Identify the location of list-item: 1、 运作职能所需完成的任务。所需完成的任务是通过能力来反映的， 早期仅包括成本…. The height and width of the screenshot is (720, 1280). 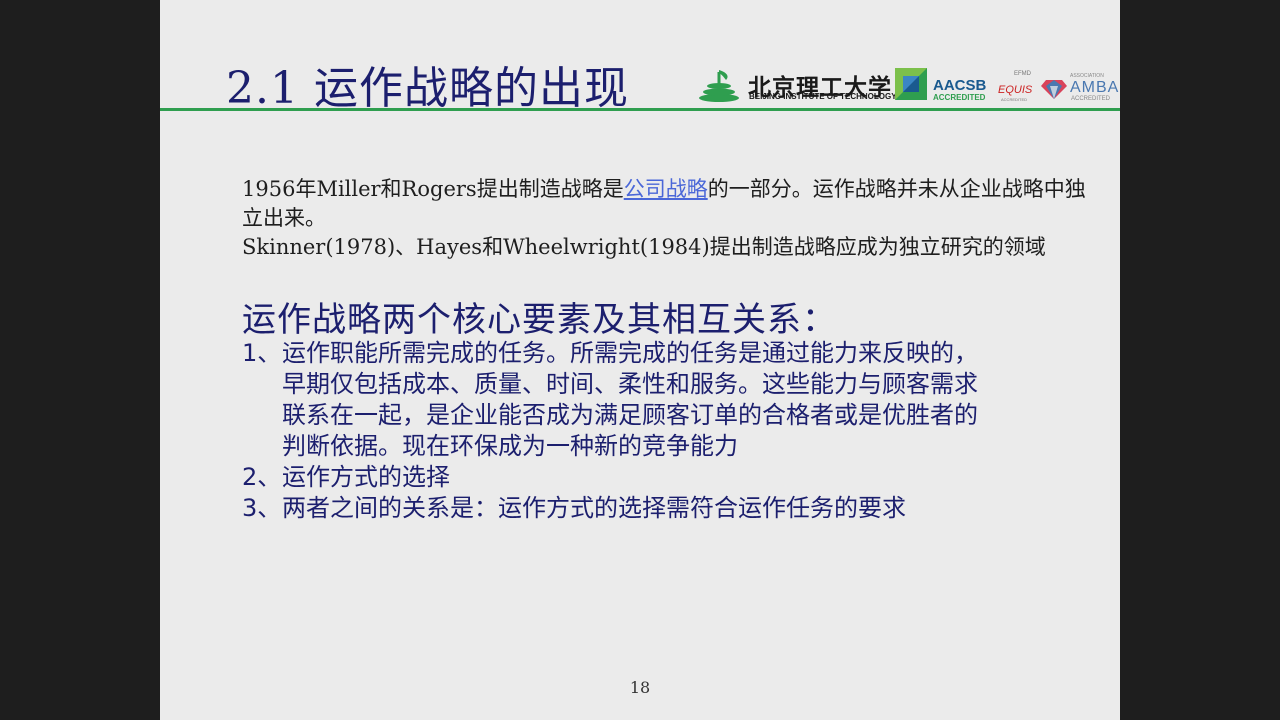
(667, 400).